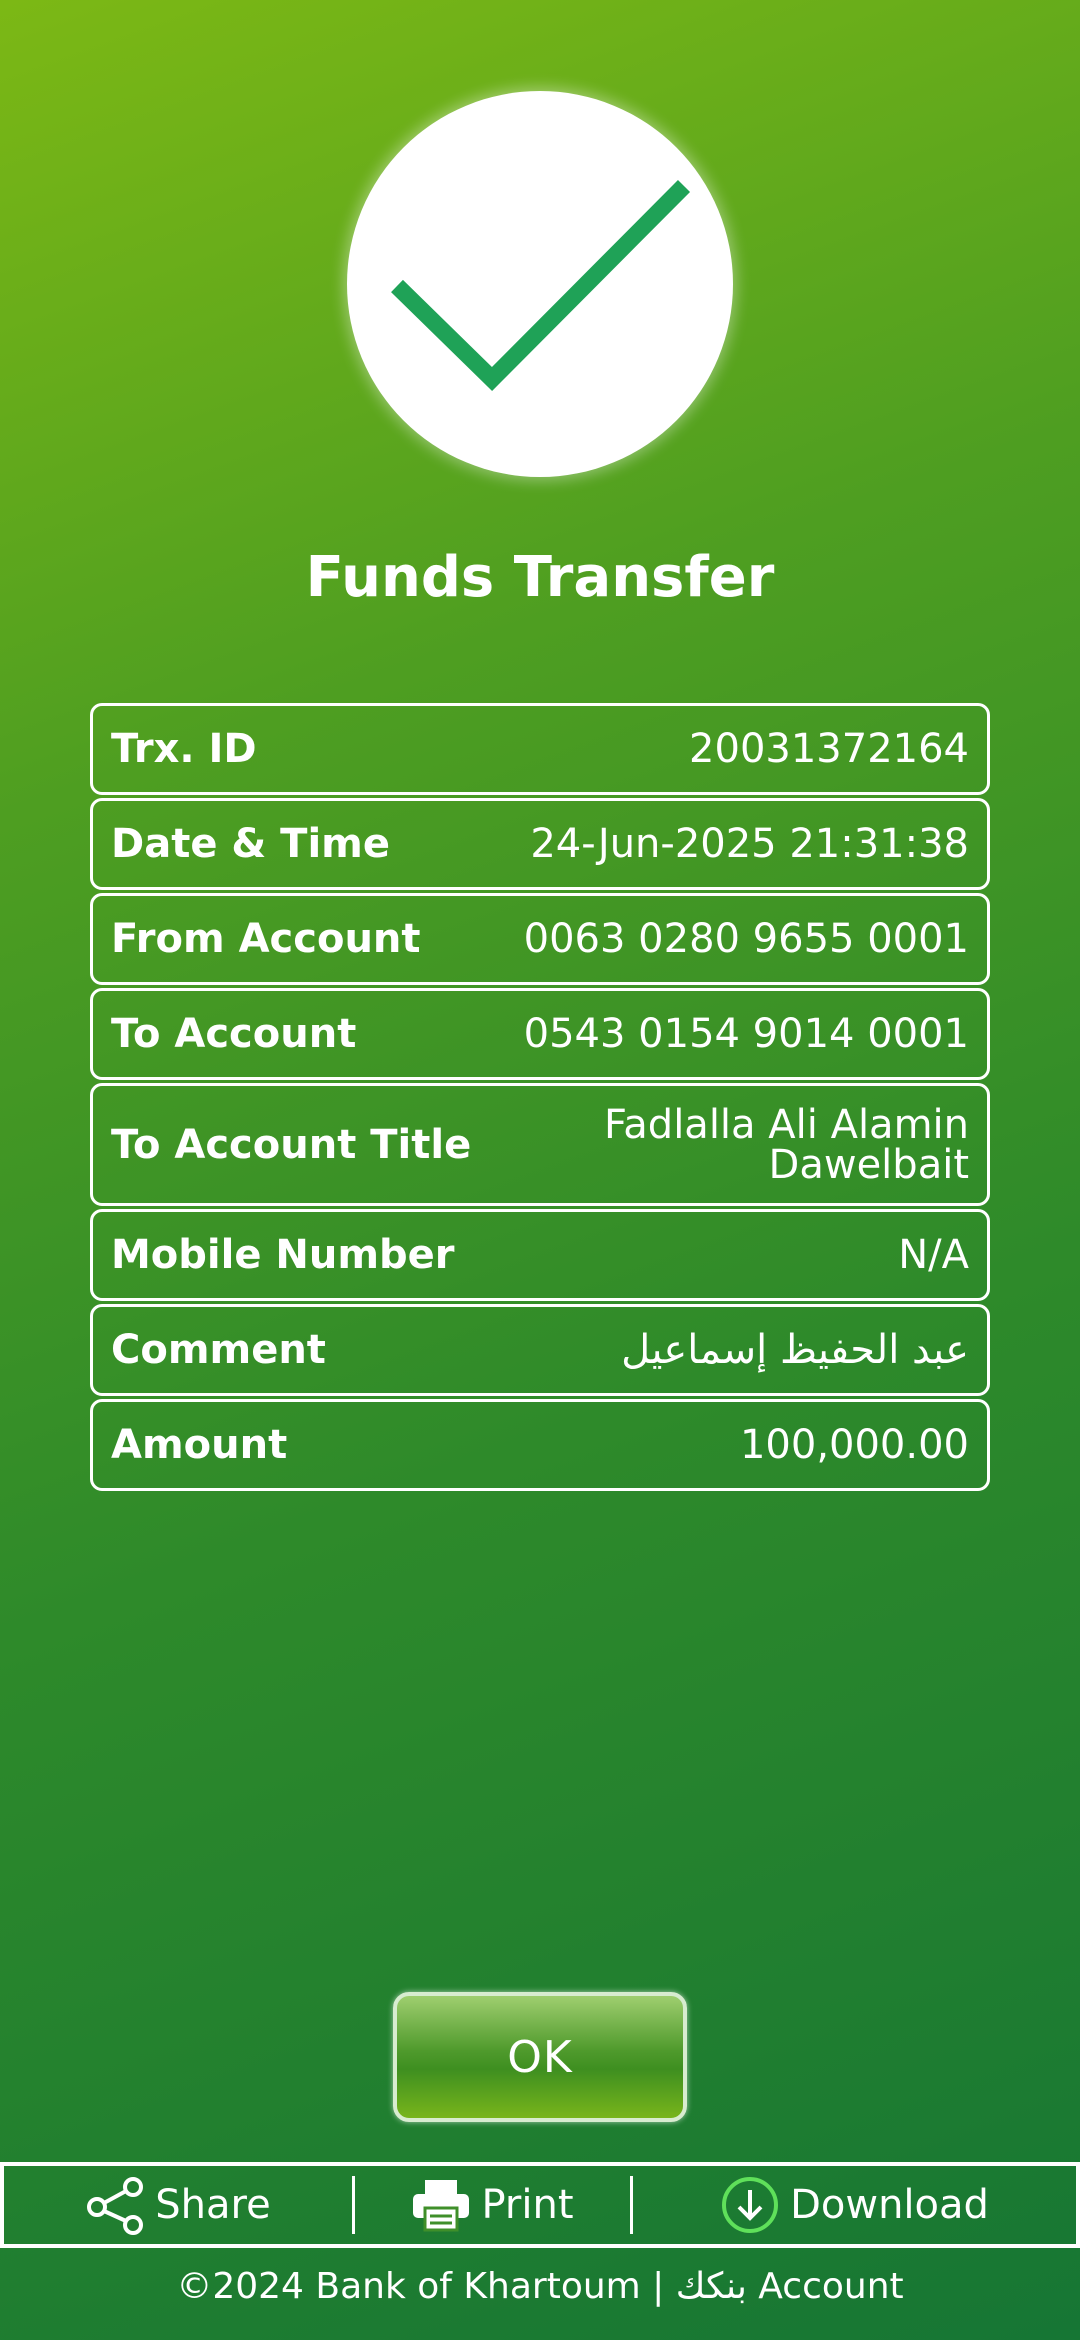  I want to click on detail-row-date-time: Date & Time 24-Jun-2025 21:31:38, so click(540, 844).